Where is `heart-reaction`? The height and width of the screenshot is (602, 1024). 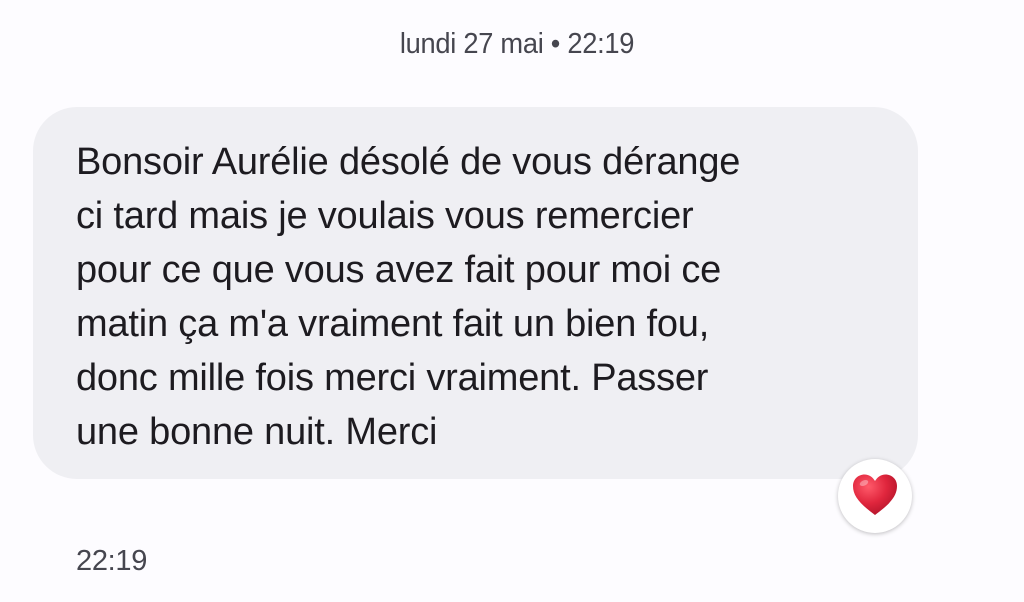 heart-reaction is located at coordinates (875, 496).